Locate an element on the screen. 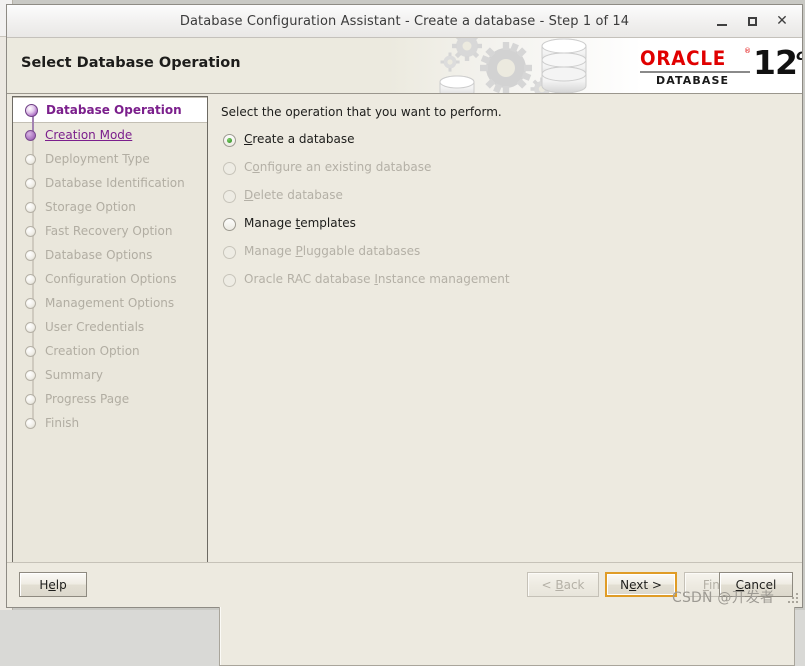  page-title: Select Database Operation is located at coordinates (131, 63).